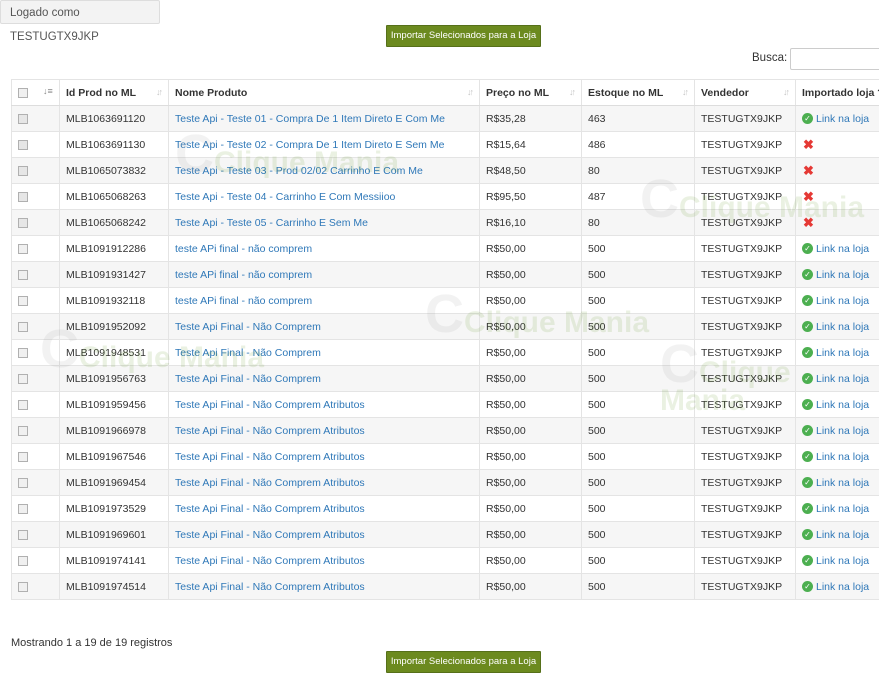 Image resolution: width=879 pixels, height=678 pixels. Describe the element at coordinates (35, 92) in the screenshot. I see `select-all-header: ↓≡` at that location.